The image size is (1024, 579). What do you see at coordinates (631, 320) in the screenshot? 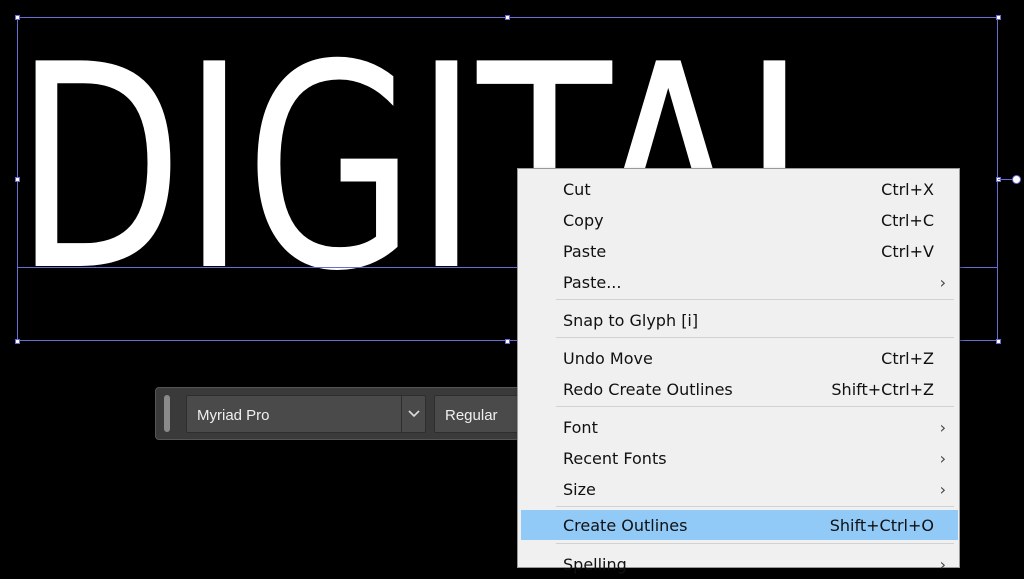
I see `menu-item-label: Snap to Glyph [i]` at bounding box center [631, 320].